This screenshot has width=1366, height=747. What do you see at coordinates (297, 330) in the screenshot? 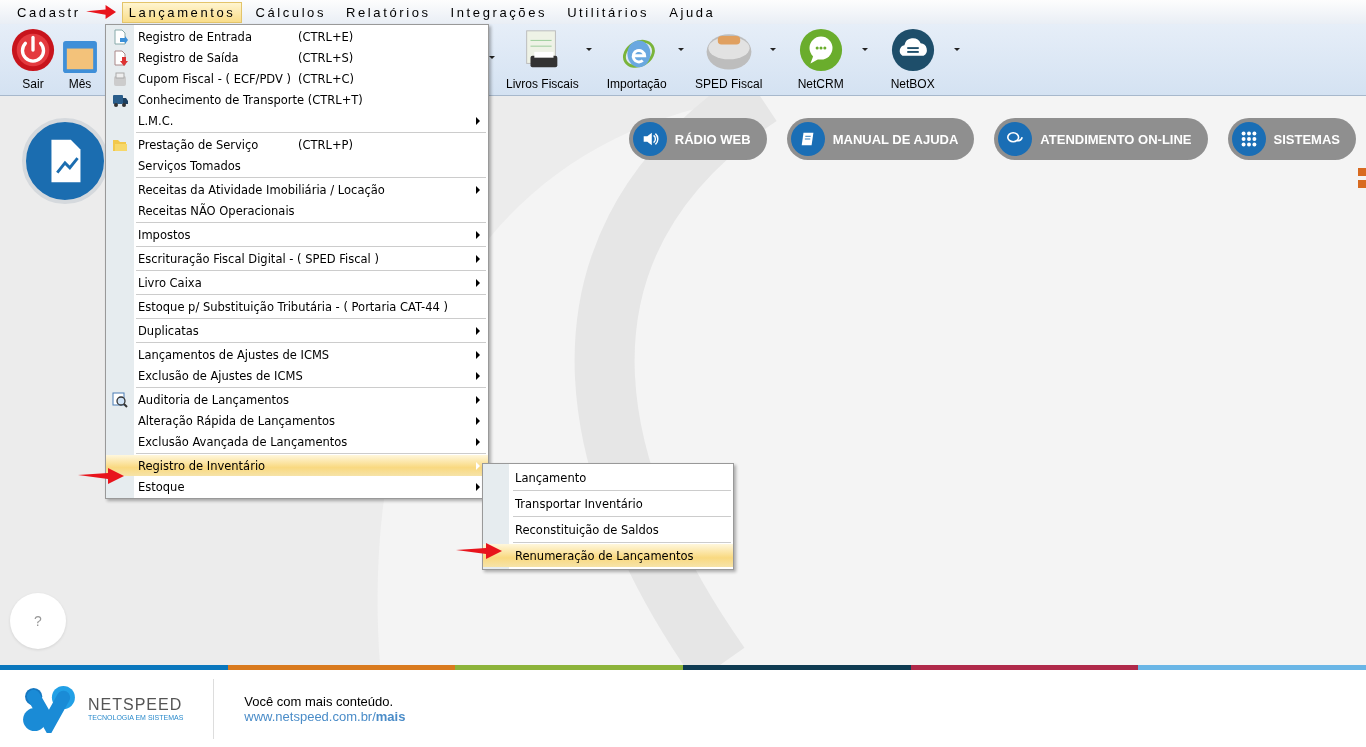
I see `menu-item: Duplicatas` at bounding box center [297, 330].